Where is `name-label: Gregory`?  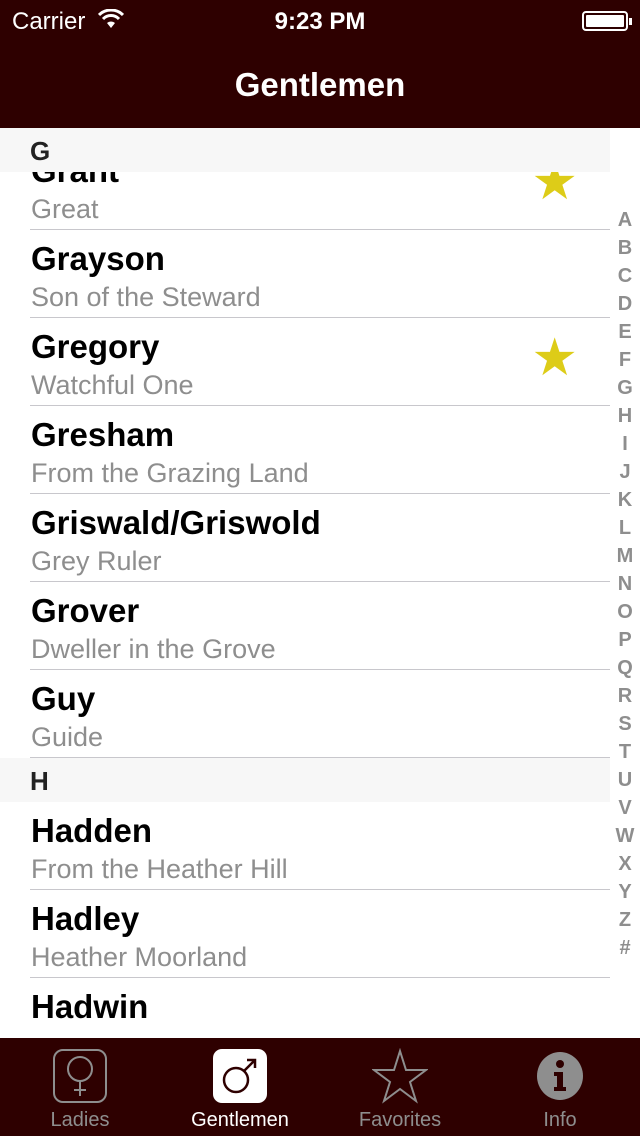 name-label: Gregory is located at coordinates (95, 346).